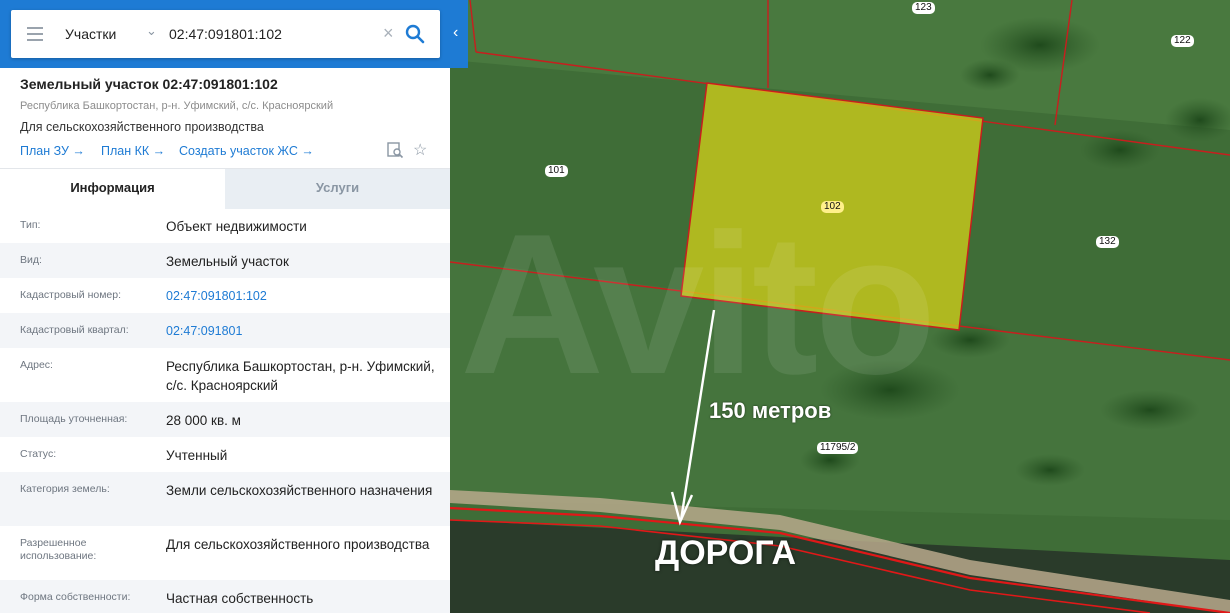 The image size is (1230, 613). Describe the element at coordinates (556, 171) in the screenshot. I see `parcel-label: 101` at that location.